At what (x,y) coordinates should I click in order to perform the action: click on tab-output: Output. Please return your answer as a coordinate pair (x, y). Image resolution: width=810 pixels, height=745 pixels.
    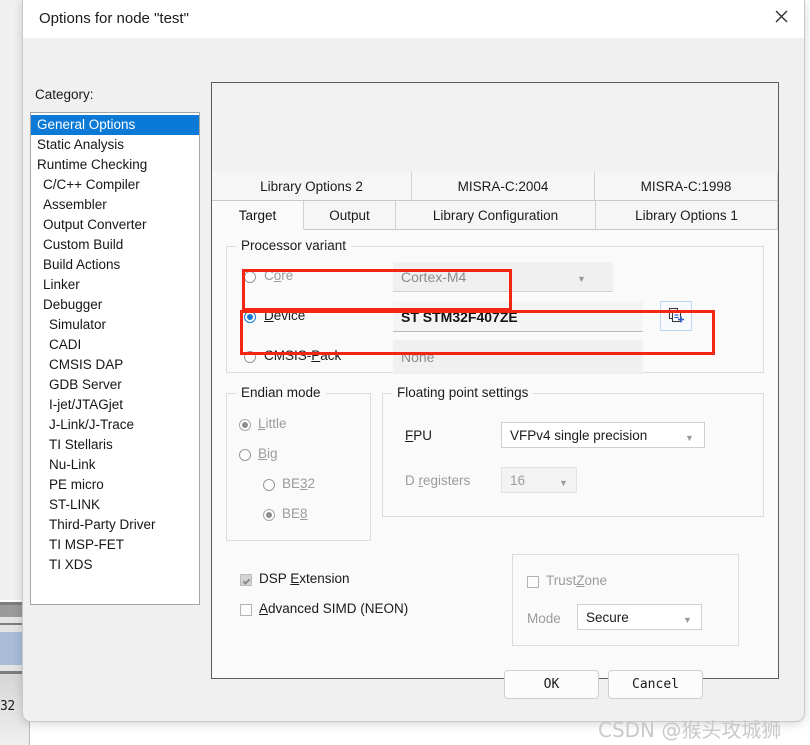
    Looking at the image, I should click on (350, 215).